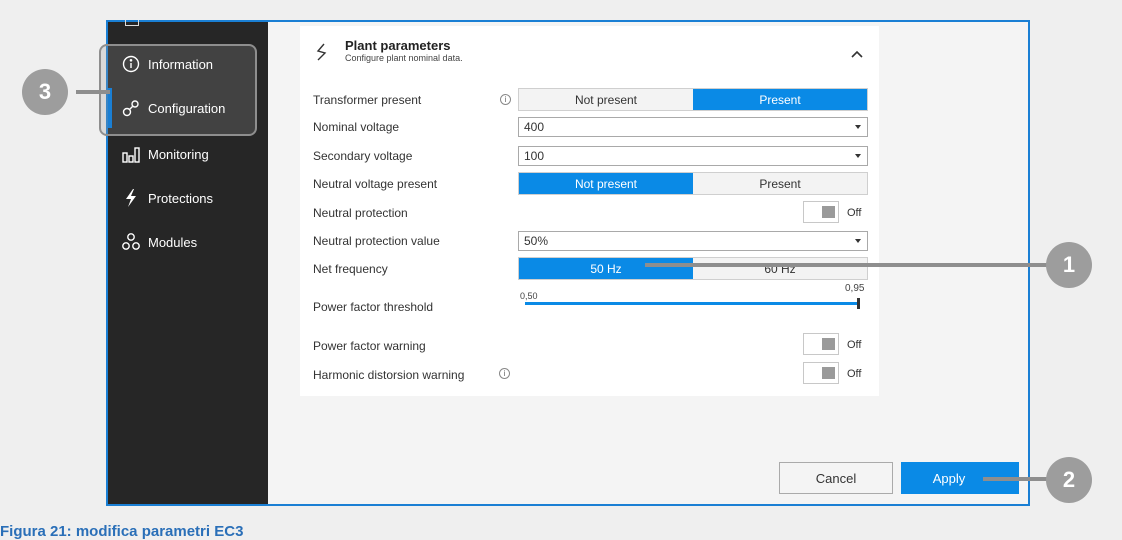 The width and height of the screenshot is (1122, 540). I want to click on sidebar-item-label: Configuration, so click(187, 108).